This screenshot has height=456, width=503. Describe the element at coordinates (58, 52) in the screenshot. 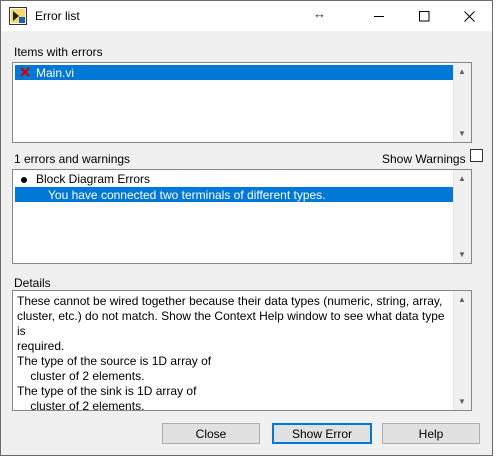

I see `items-with-errors-label: Items with errors` at that location.